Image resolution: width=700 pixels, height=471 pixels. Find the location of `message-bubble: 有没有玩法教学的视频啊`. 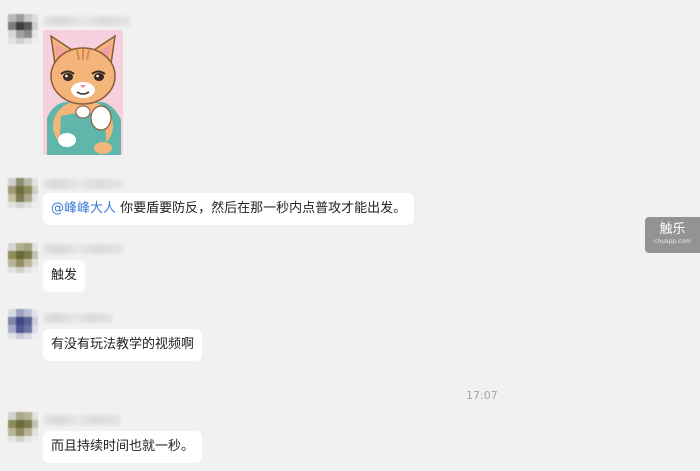

message-bubble: 有没有玩法教学的视频啊 is located at coordinates (123, 345).